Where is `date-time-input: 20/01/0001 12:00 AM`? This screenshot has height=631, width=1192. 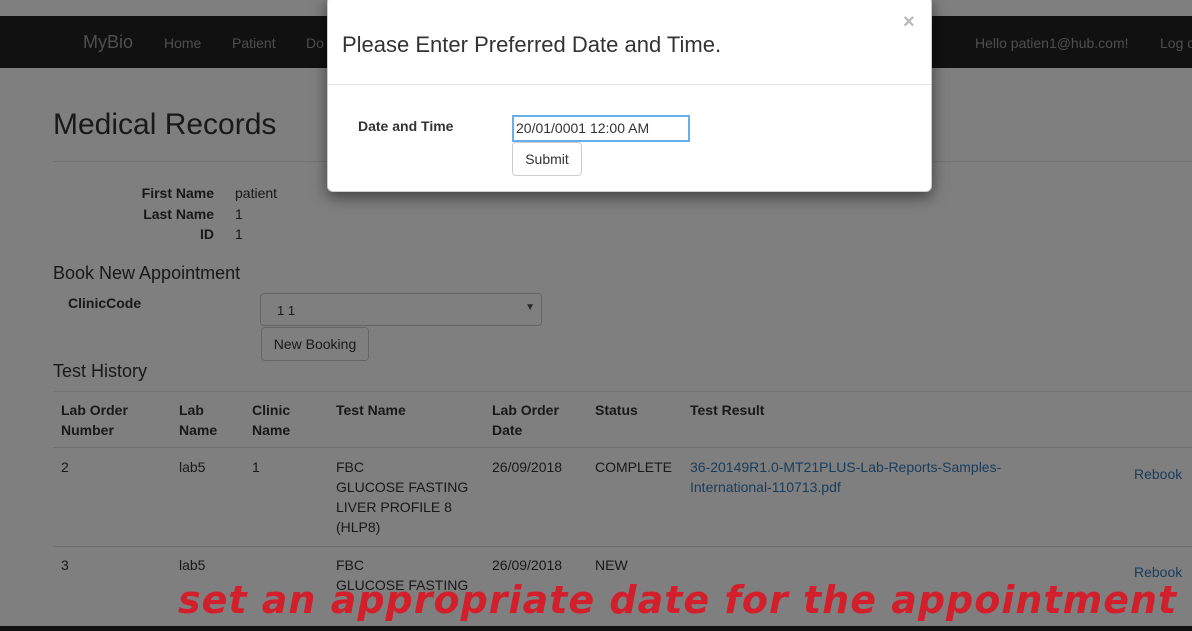
date-time-input: 20/01/0001 12:00 AM is located at coordinates (601, 128).